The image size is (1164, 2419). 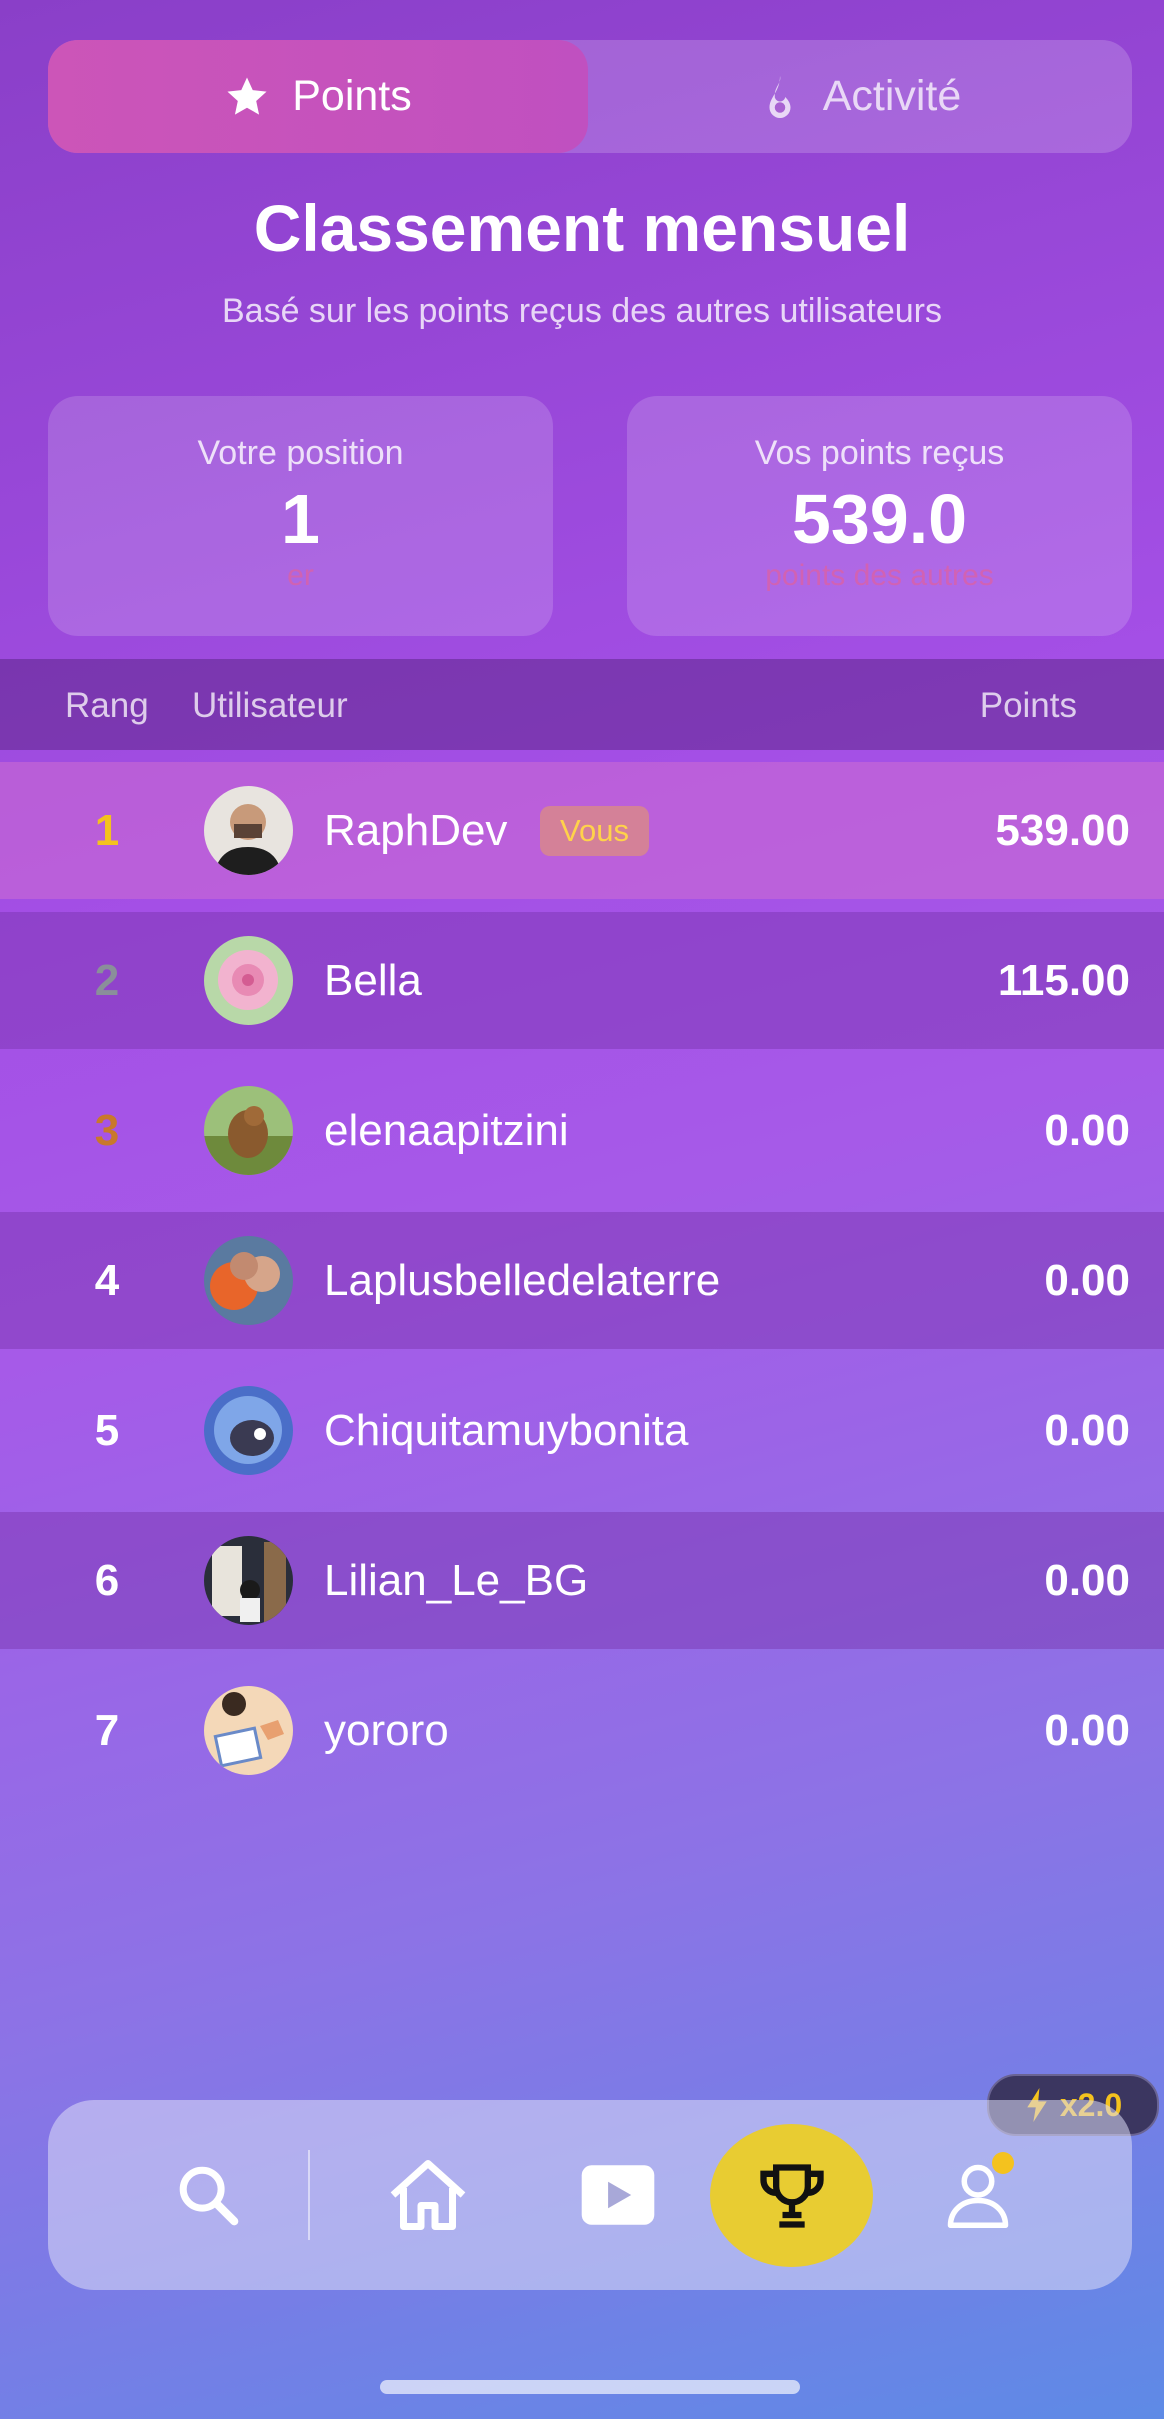 What do you see at coordinates (1003, 2163) in the screenshot?
I see `notification-dot` at bounding box center [1003, 2163].